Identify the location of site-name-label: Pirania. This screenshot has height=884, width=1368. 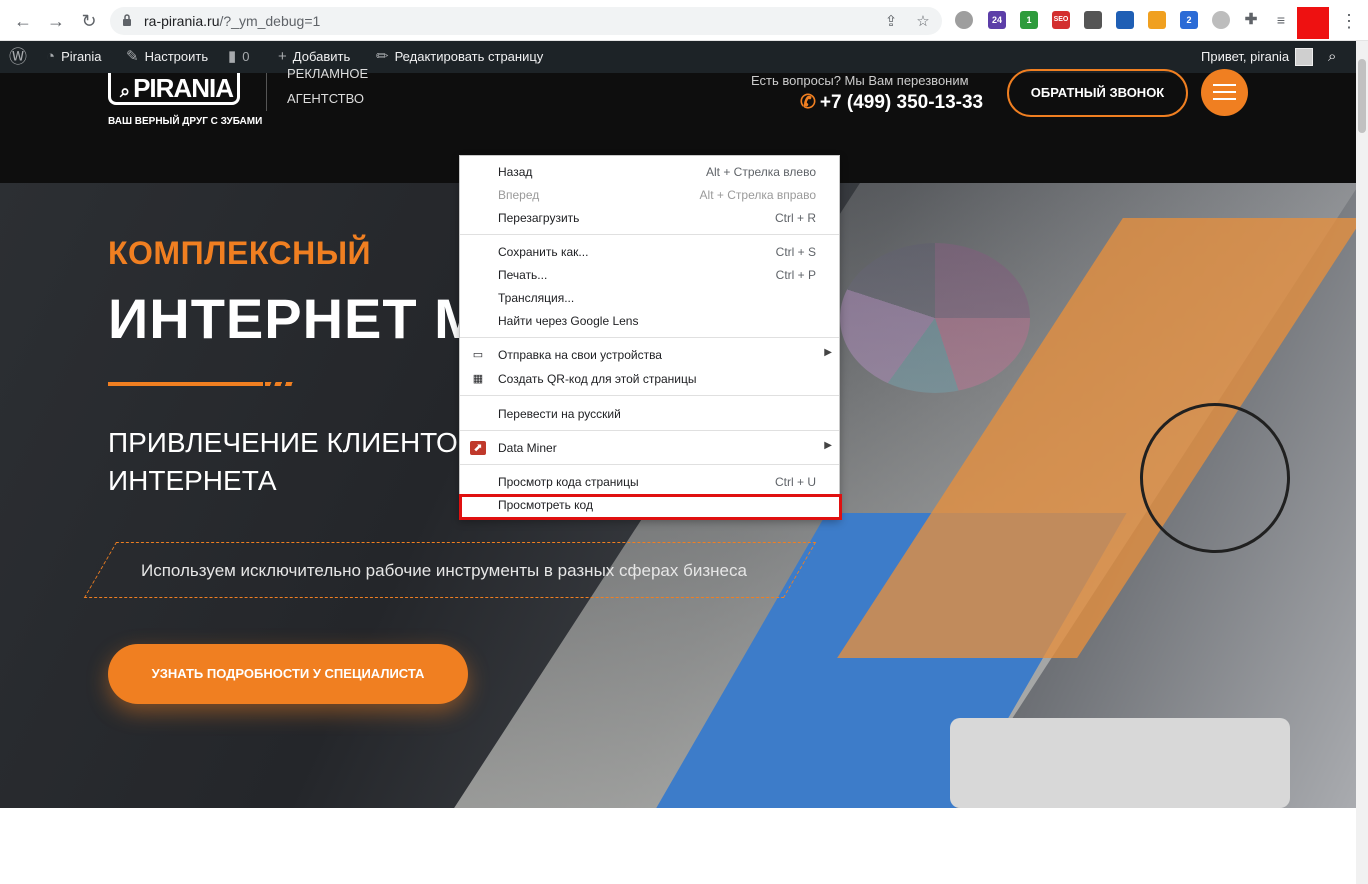
(81, 56).